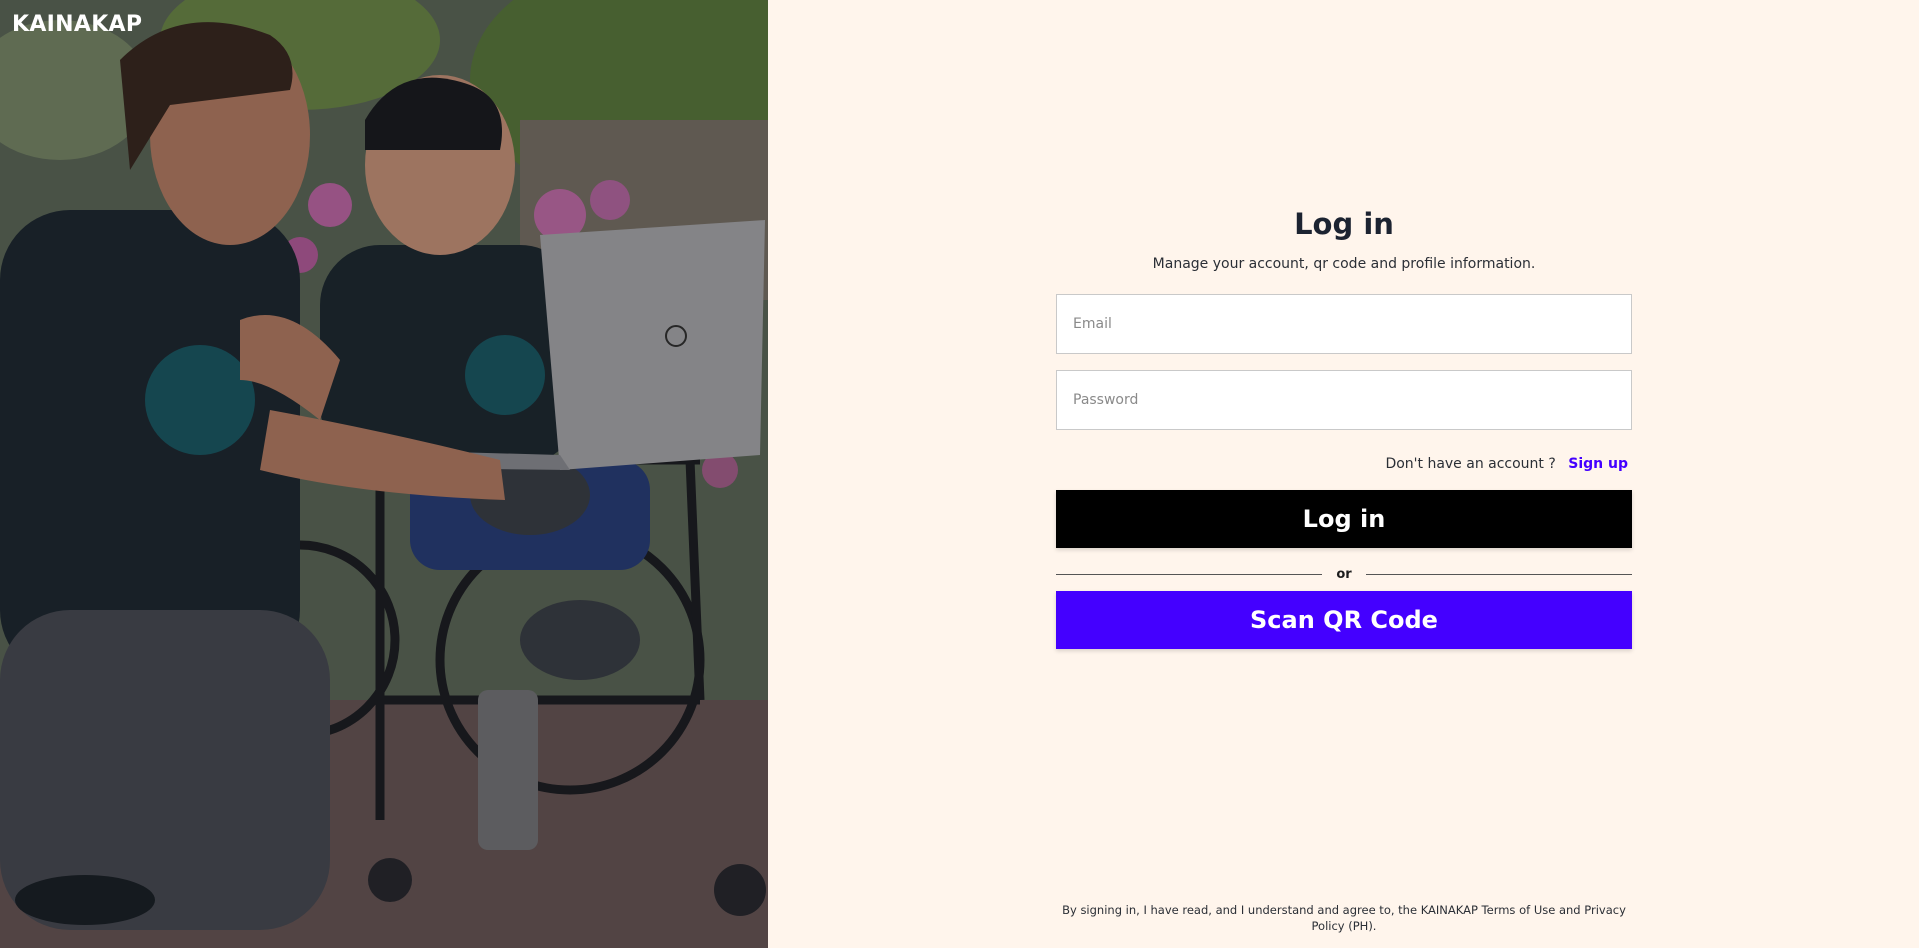 This screenshot has height=948, width=1919. What do you see at coordinates (1344, 464) in the screenshot?
I see `signup-row: Don't have an account ? Sign up` at bounding box center [1344, 464].